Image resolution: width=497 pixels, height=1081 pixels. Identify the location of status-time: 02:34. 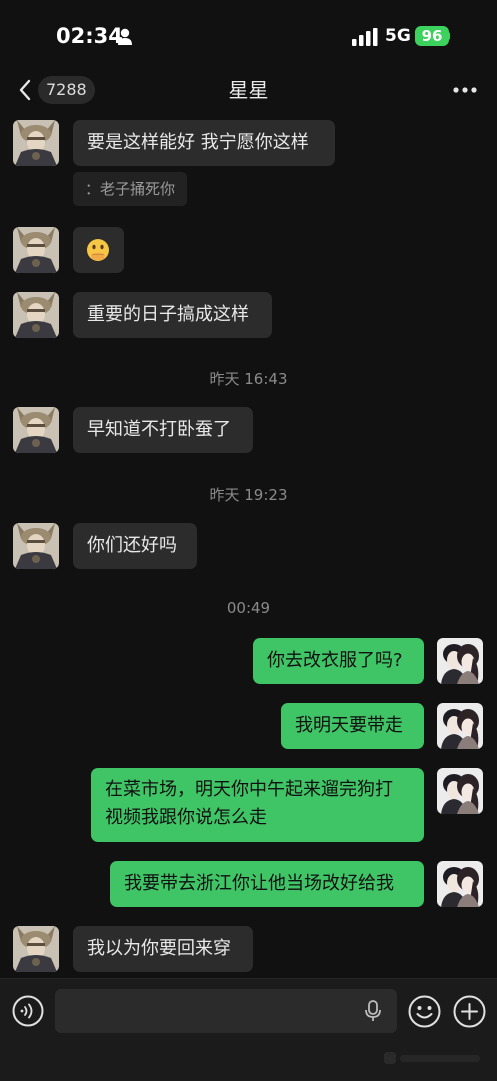
(89, 36).